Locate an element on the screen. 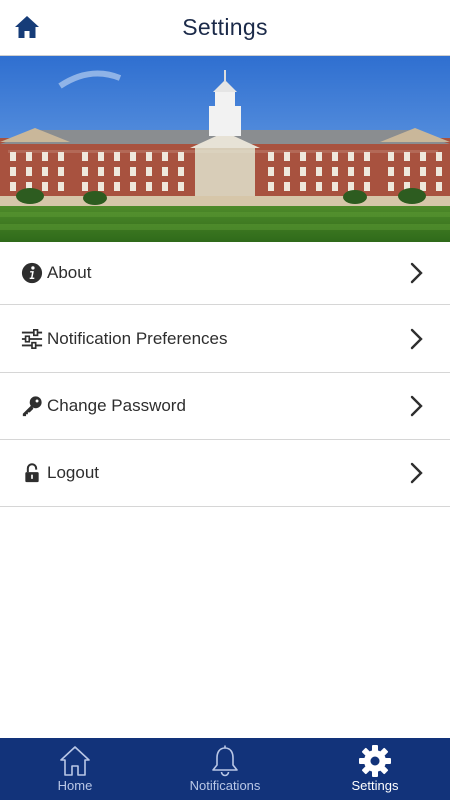 The height and width of the screenshot is (800, 450). gear-icon is located at coordinates (375, 761).